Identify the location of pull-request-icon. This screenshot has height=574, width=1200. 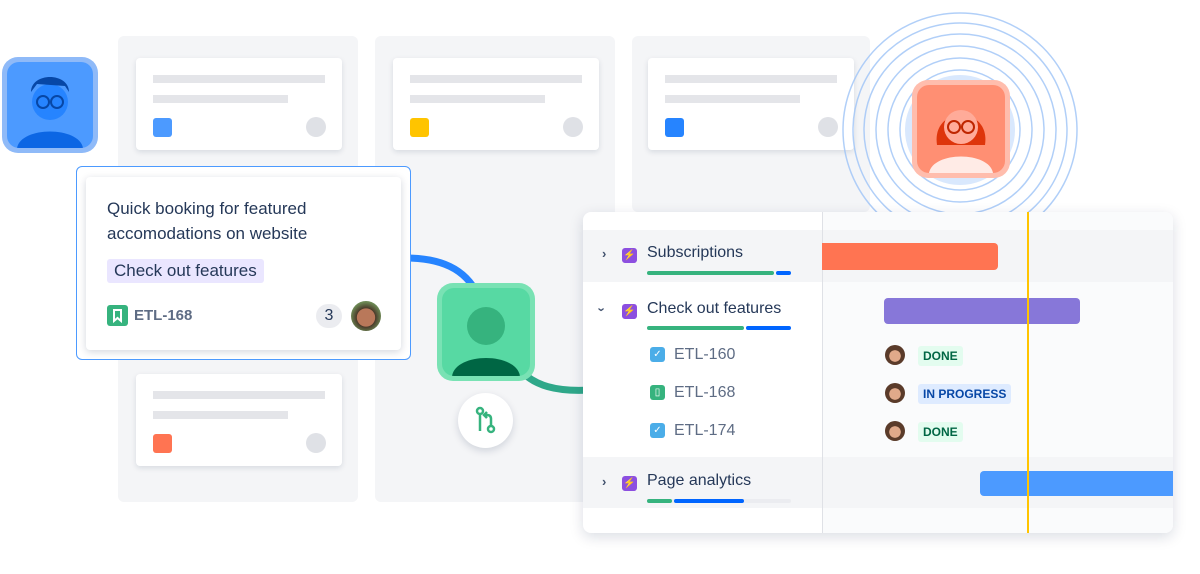
(485, 420).